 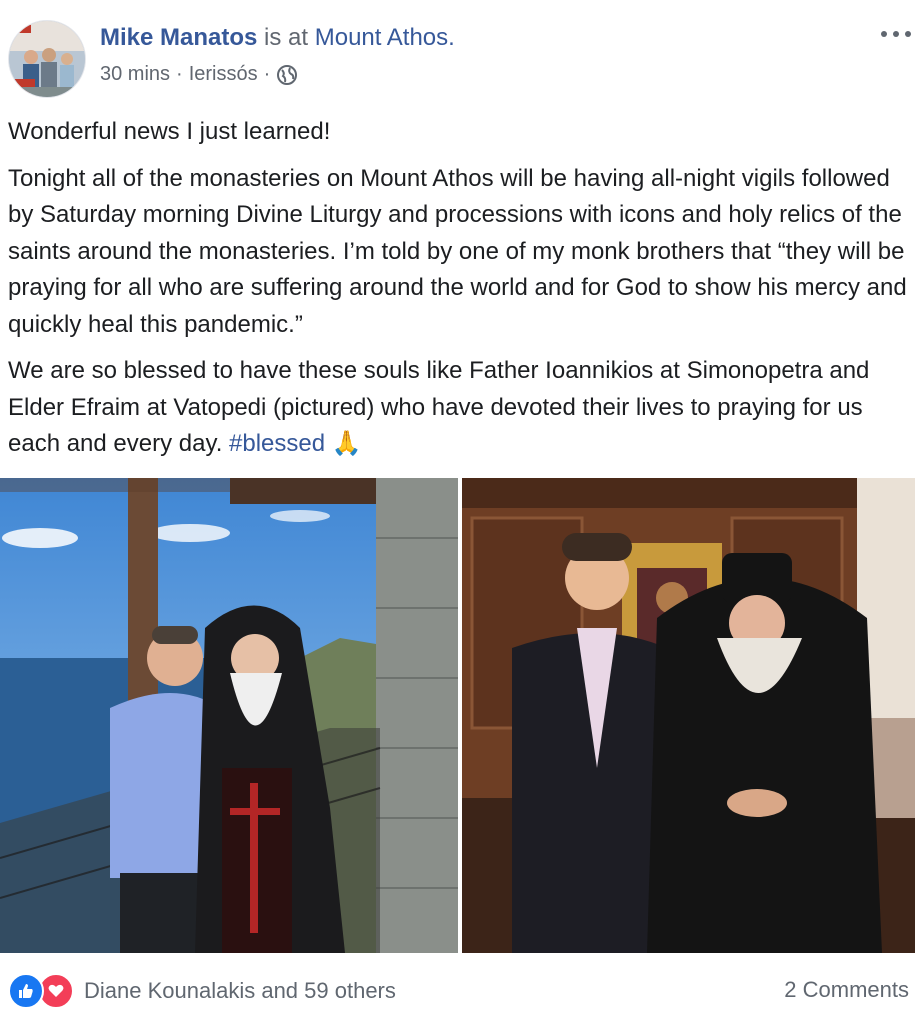 I want to click on reactions-summary: Diane Kounalakis and 59 others, so click(x=202, y=991).